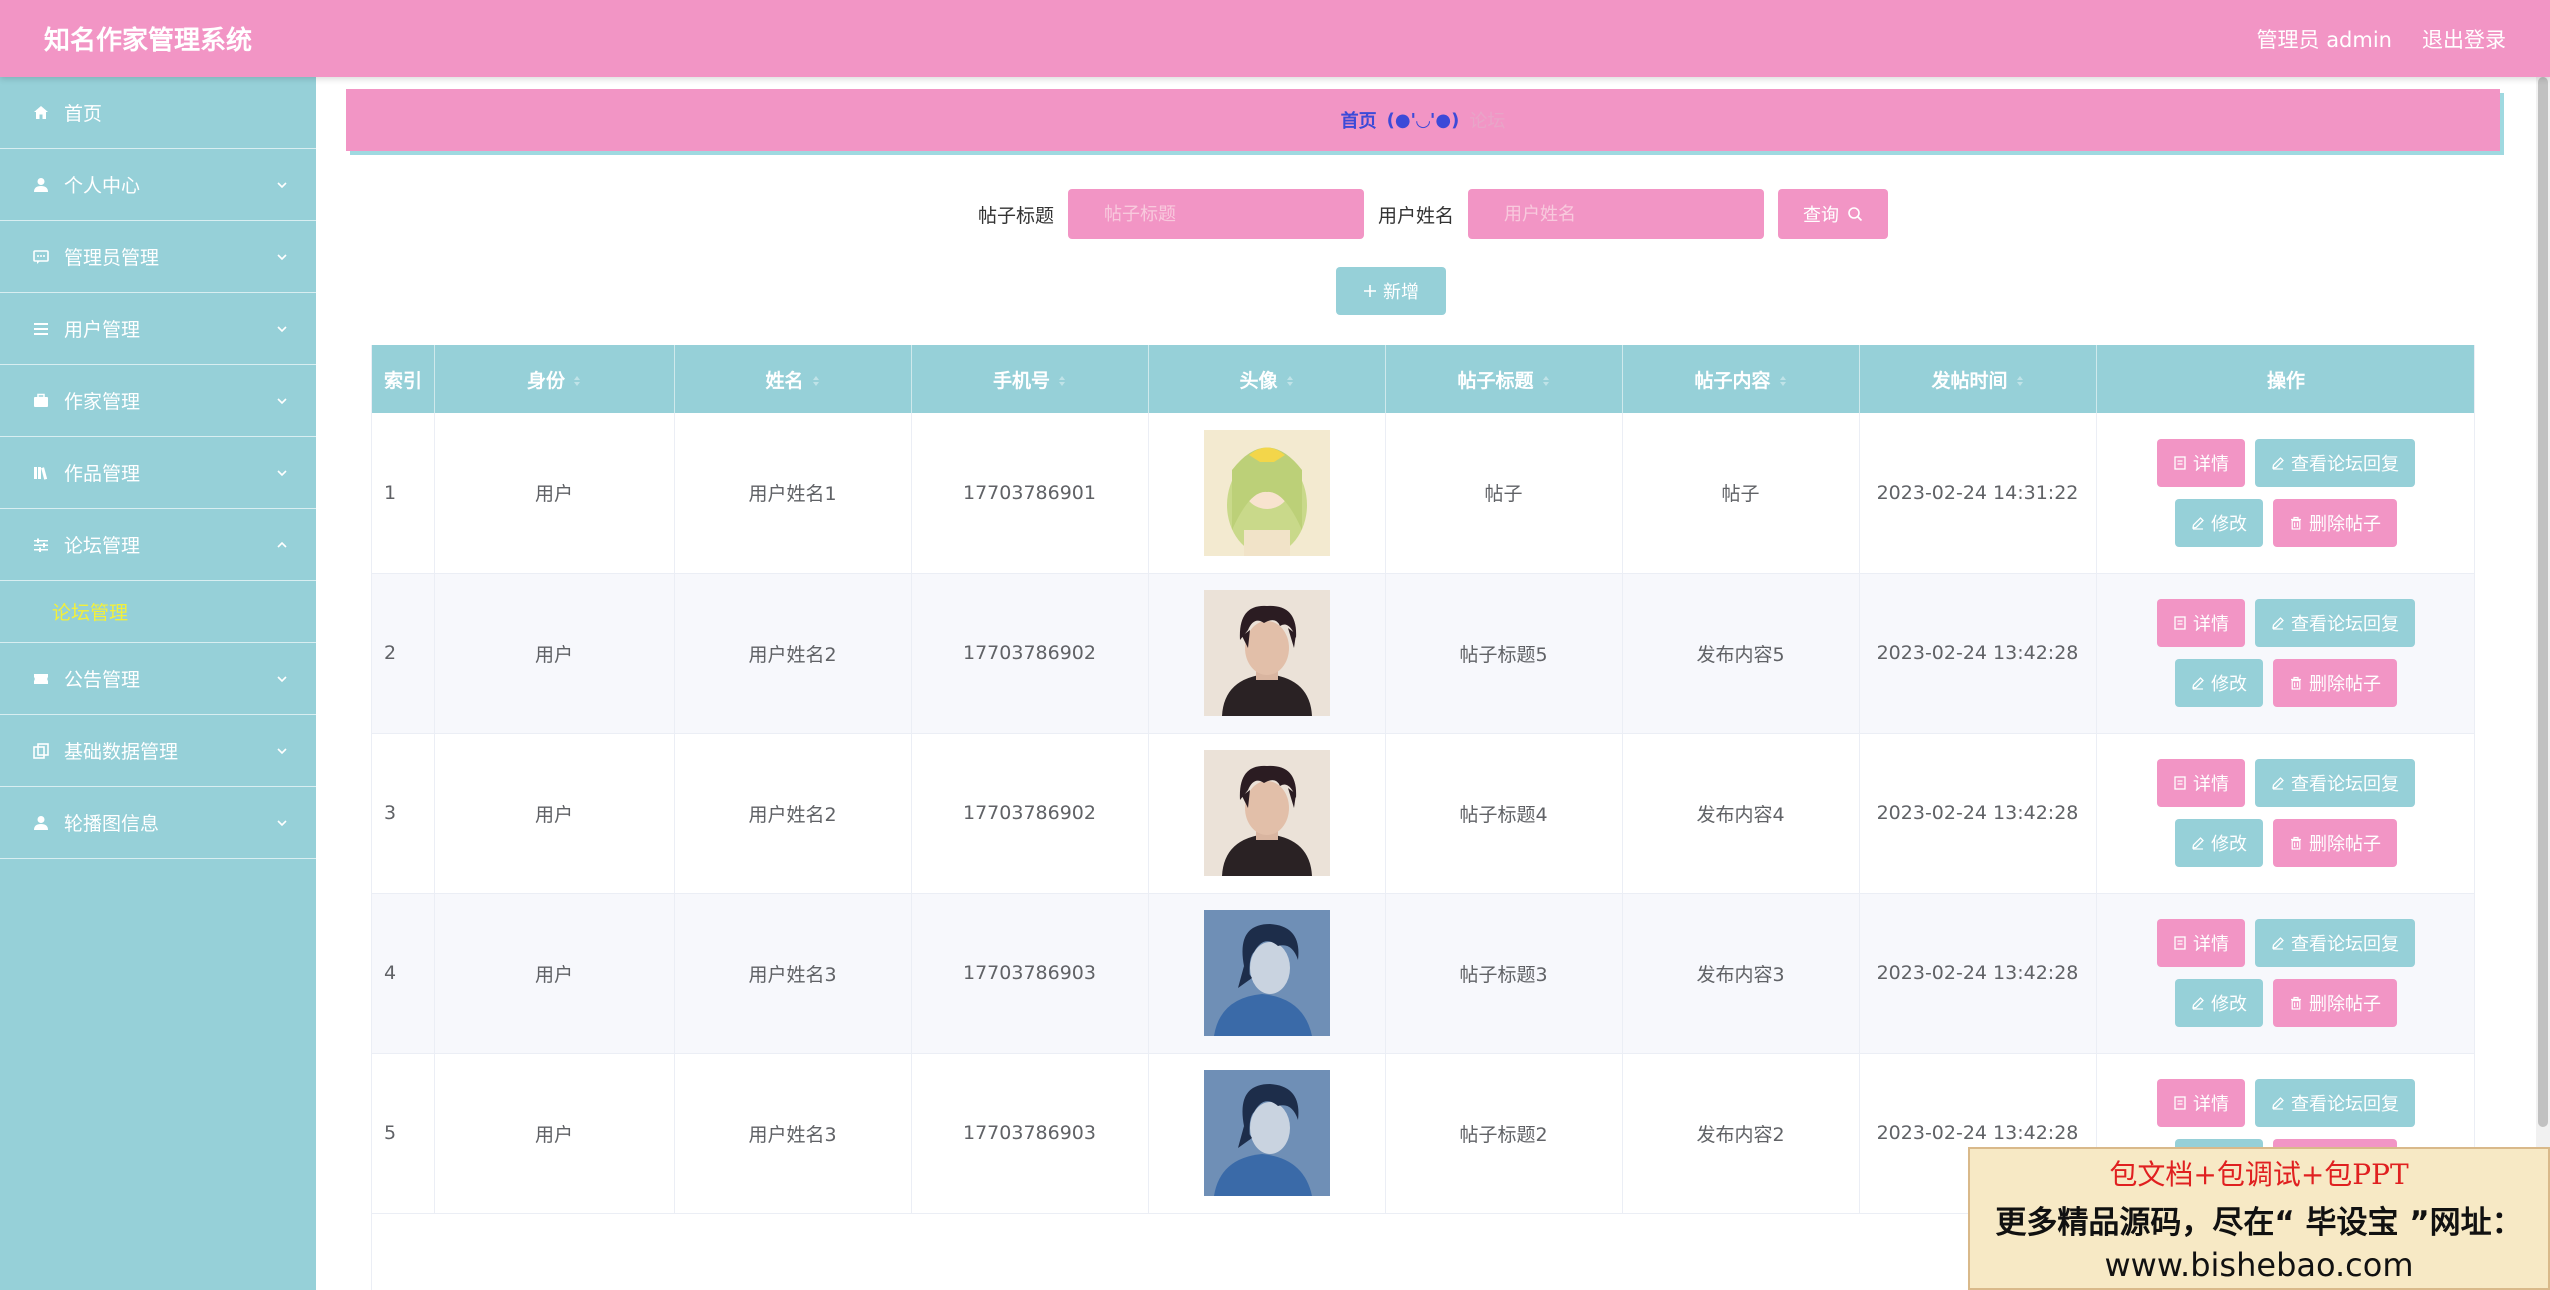 The width and height of the screenshot is (2550, 1290). Describe the element at coordinates (1030, 379) in the screenshot. I see `column-header-phone: 手机号` at that location.